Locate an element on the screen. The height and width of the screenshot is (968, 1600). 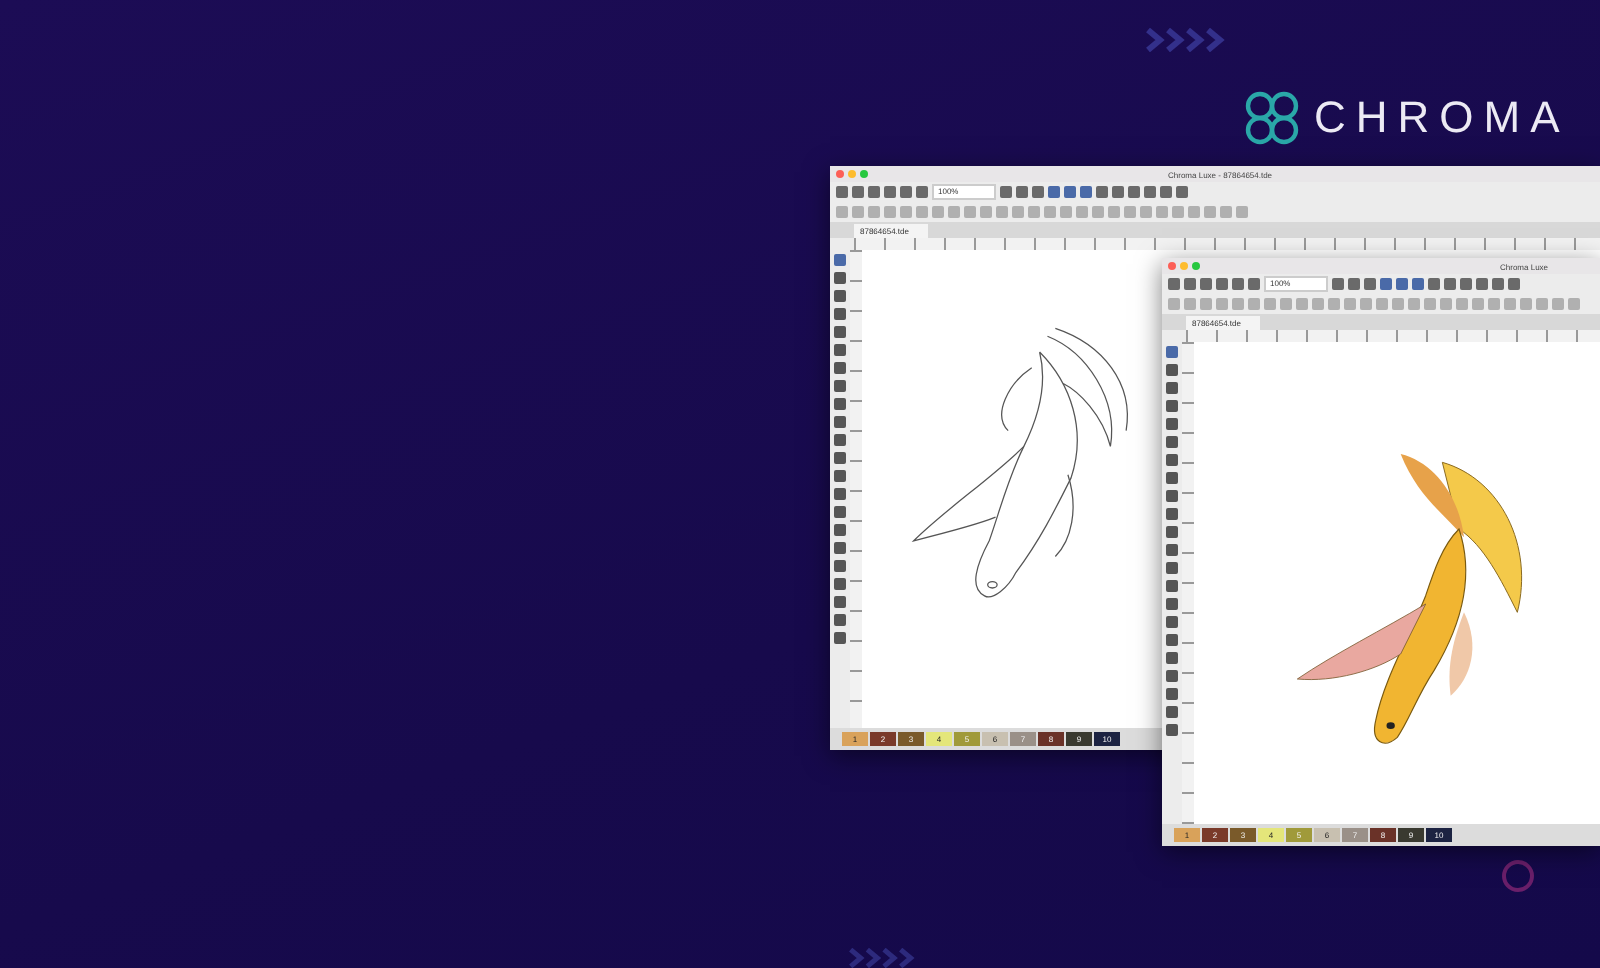
brand-name: CHROMA is located at coordinates (1442, 118).